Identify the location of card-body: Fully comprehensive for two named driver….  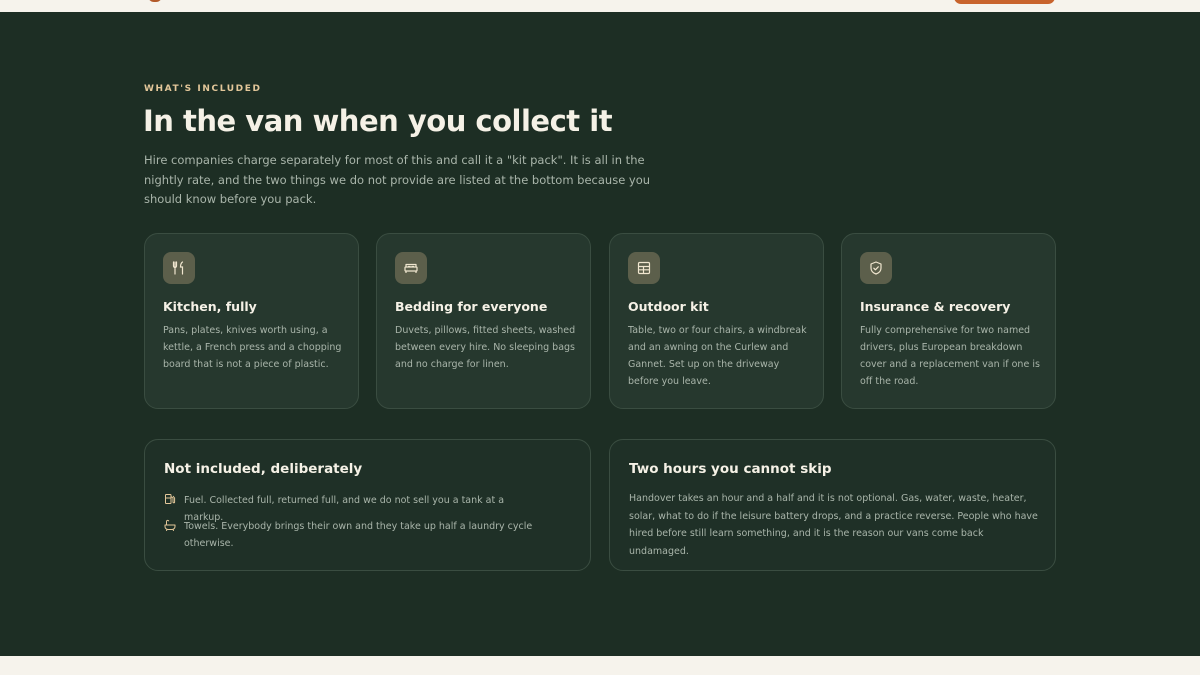
(950, 356).